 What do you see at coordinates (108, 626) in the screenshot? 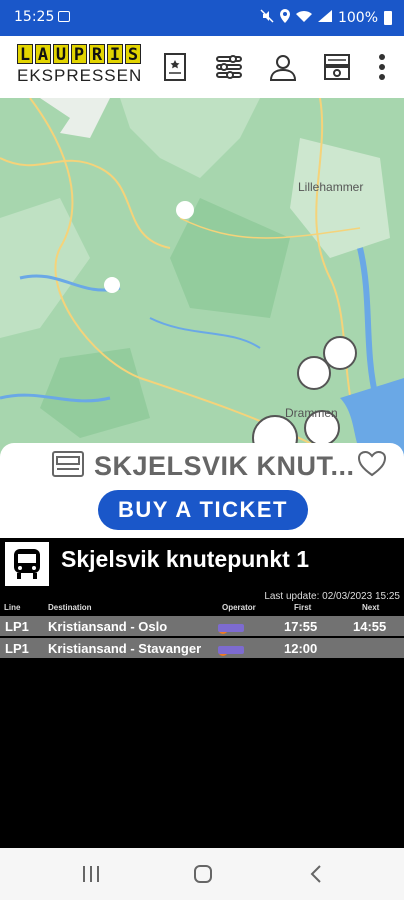
I see `departure-destination: Kristiansand - Oslo` at bounding box center [108, 626].